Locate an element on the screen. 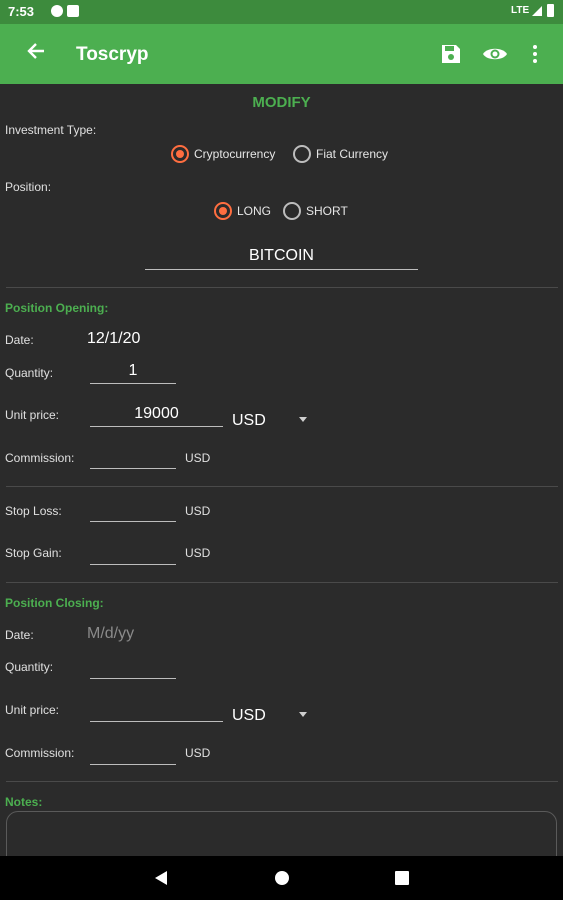 The height and width of the screenshot is (900, 563). app-title: Toscryp is located at coordinates (112, 54).